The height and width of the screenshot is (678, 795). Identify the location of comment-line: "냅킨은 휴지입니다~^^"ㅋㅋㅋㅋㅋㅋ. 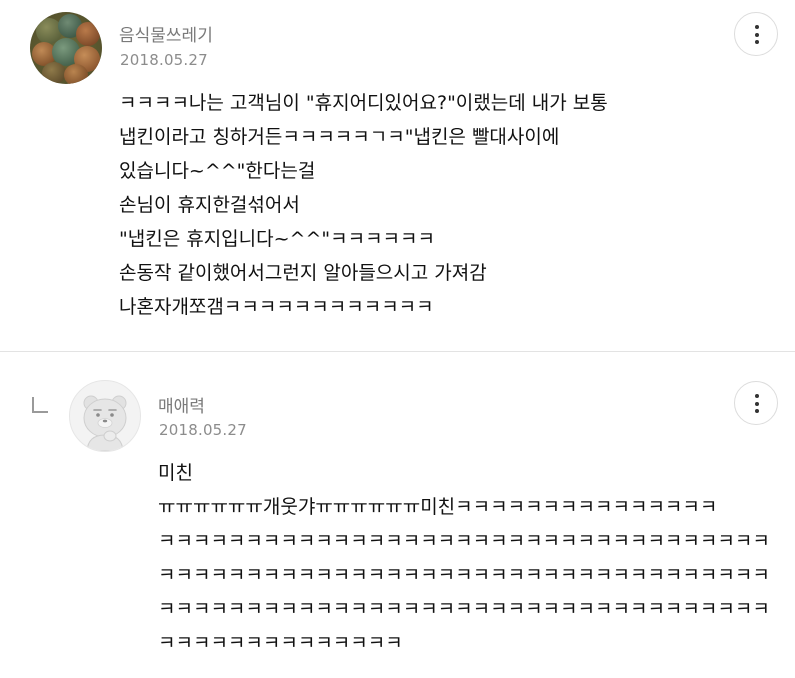
(277, 239).